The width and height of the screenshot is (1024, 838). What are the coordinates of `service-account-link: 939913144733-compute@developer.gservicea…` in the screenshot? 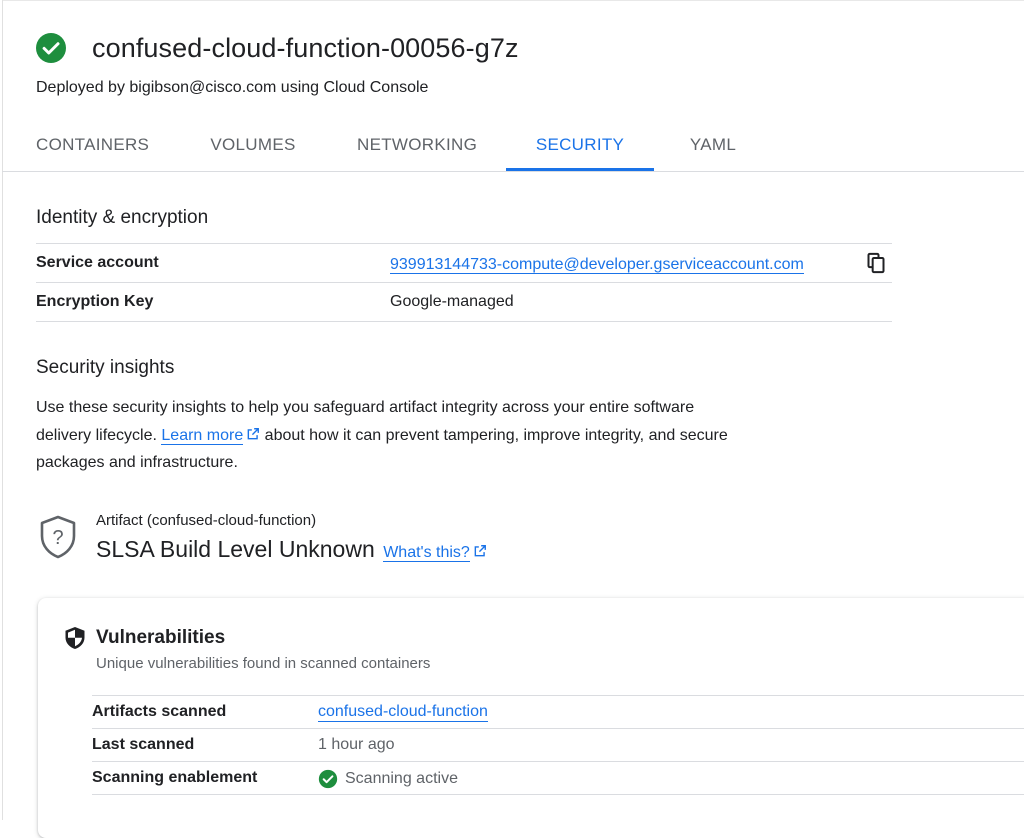 It's located at (597, 265).